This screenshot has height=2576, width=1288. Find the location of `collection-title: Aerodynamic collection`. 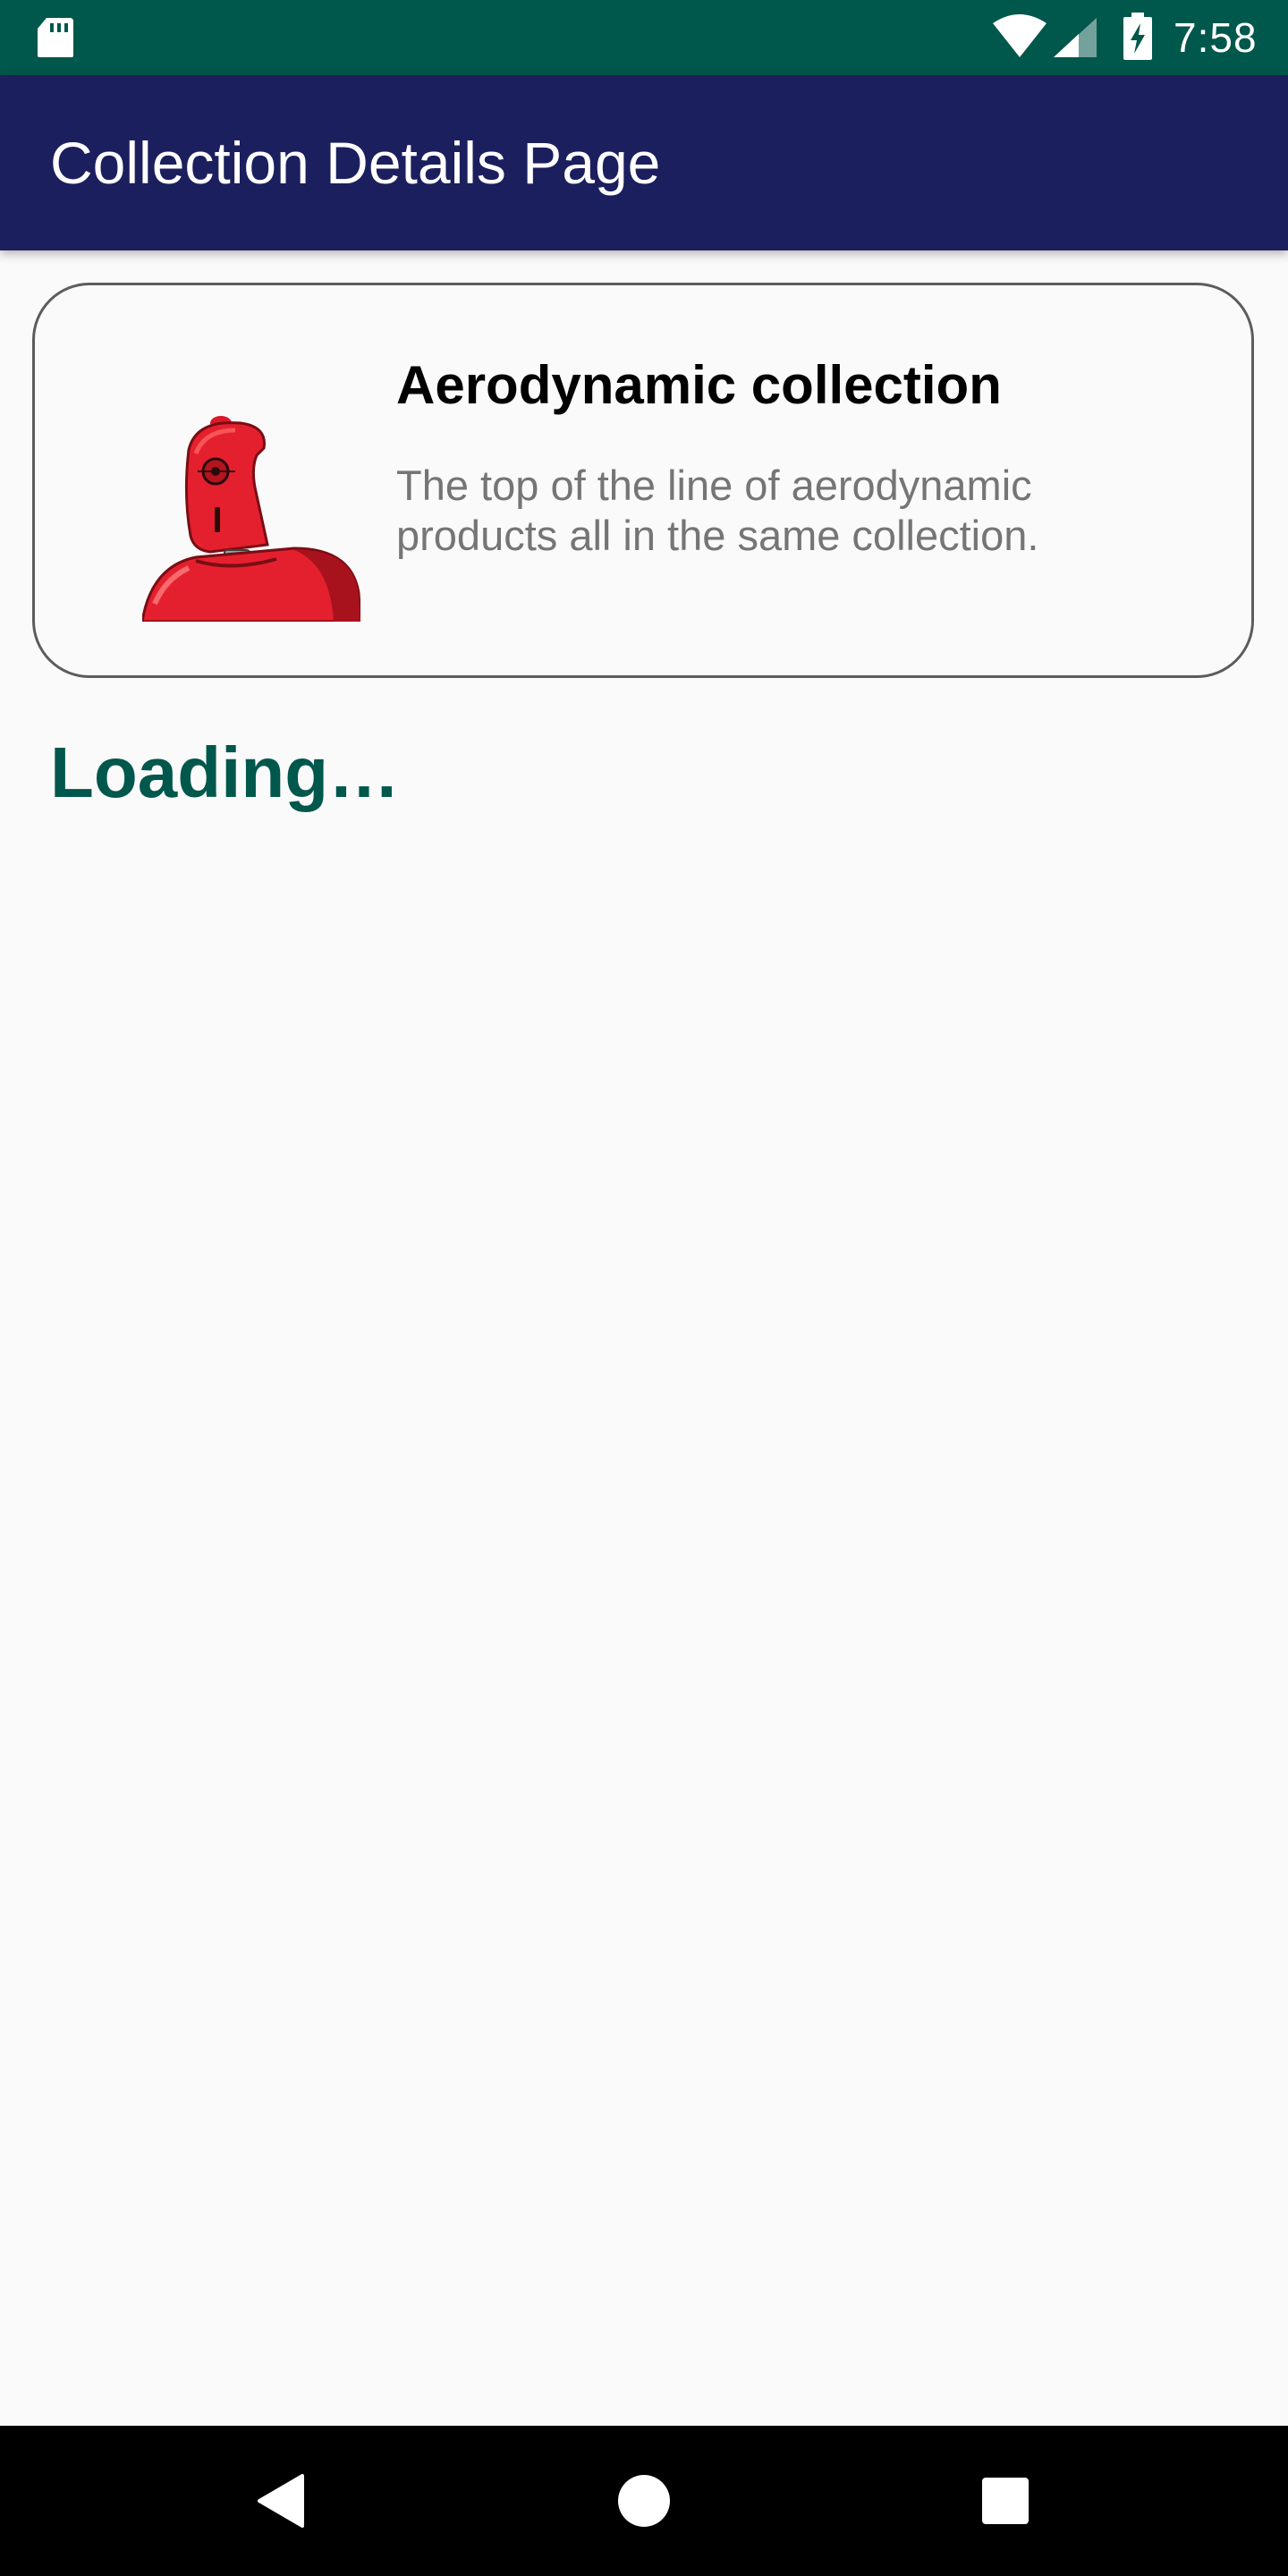

collection-title: Aerodynamic collection is located at coordinates (699, 385).